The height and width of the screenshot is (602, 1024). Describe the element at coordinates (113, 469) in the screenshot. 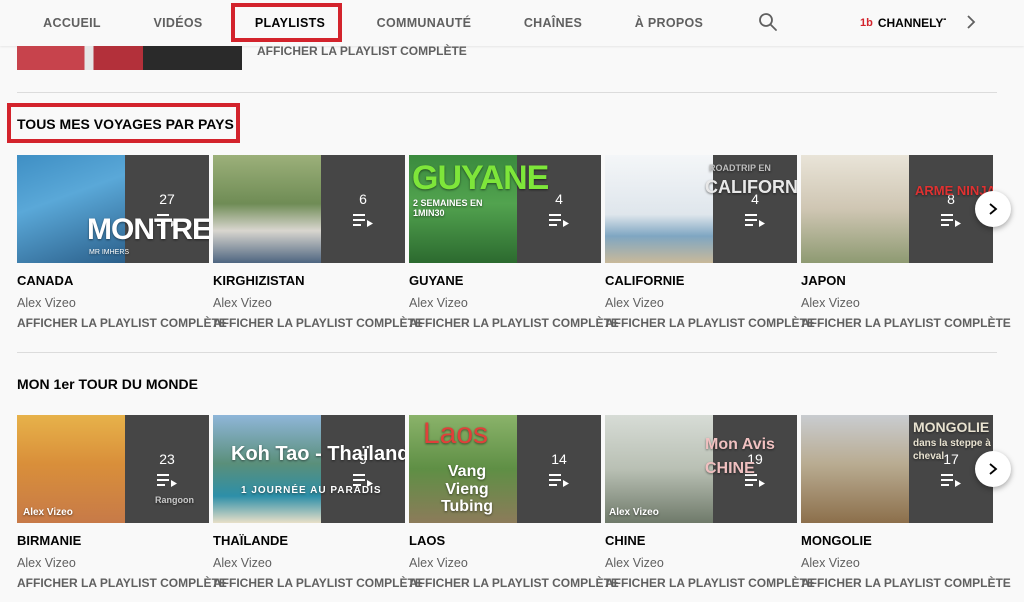

I see `playlist-thumbnail: 23 Alex Vizeo Rangoon` at that location.